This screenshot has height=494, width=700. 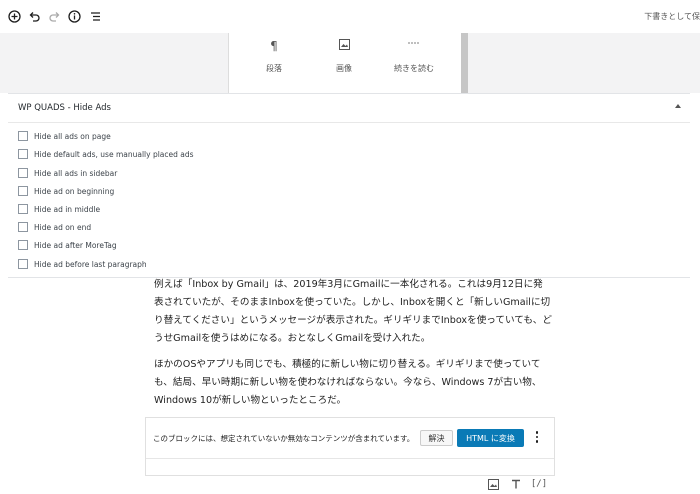 I want to click on inserter-scrollbar, so click(x=464, y=63).